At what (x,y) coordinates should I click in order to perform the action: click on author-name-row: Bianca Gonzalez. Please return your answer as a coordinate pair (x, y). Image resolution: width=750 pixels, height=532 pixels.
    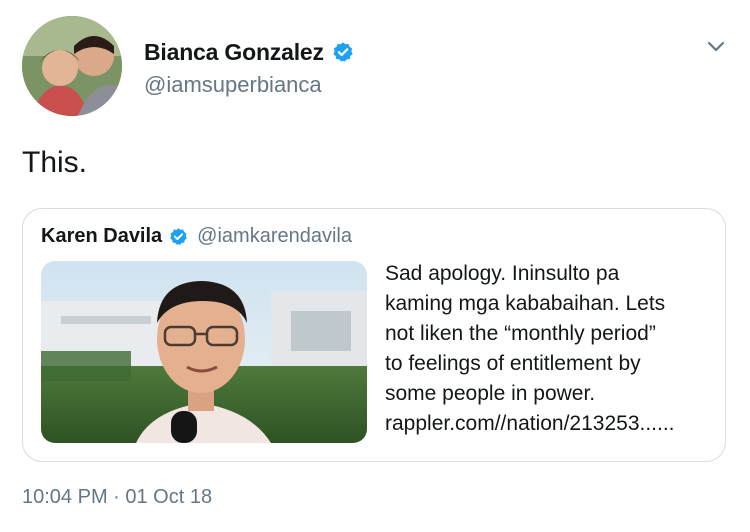
    Looking at the image, I should click on (249, 52).